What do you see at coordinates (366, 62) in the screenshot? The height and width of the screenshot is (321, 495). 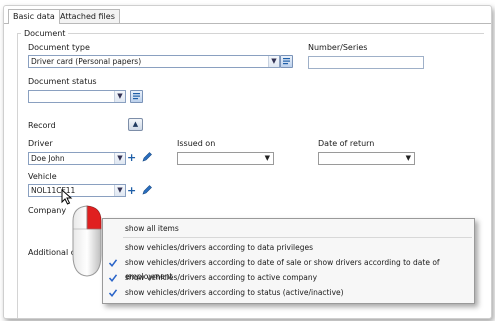 I see `number-series-input` at bounding box center [366, 62].